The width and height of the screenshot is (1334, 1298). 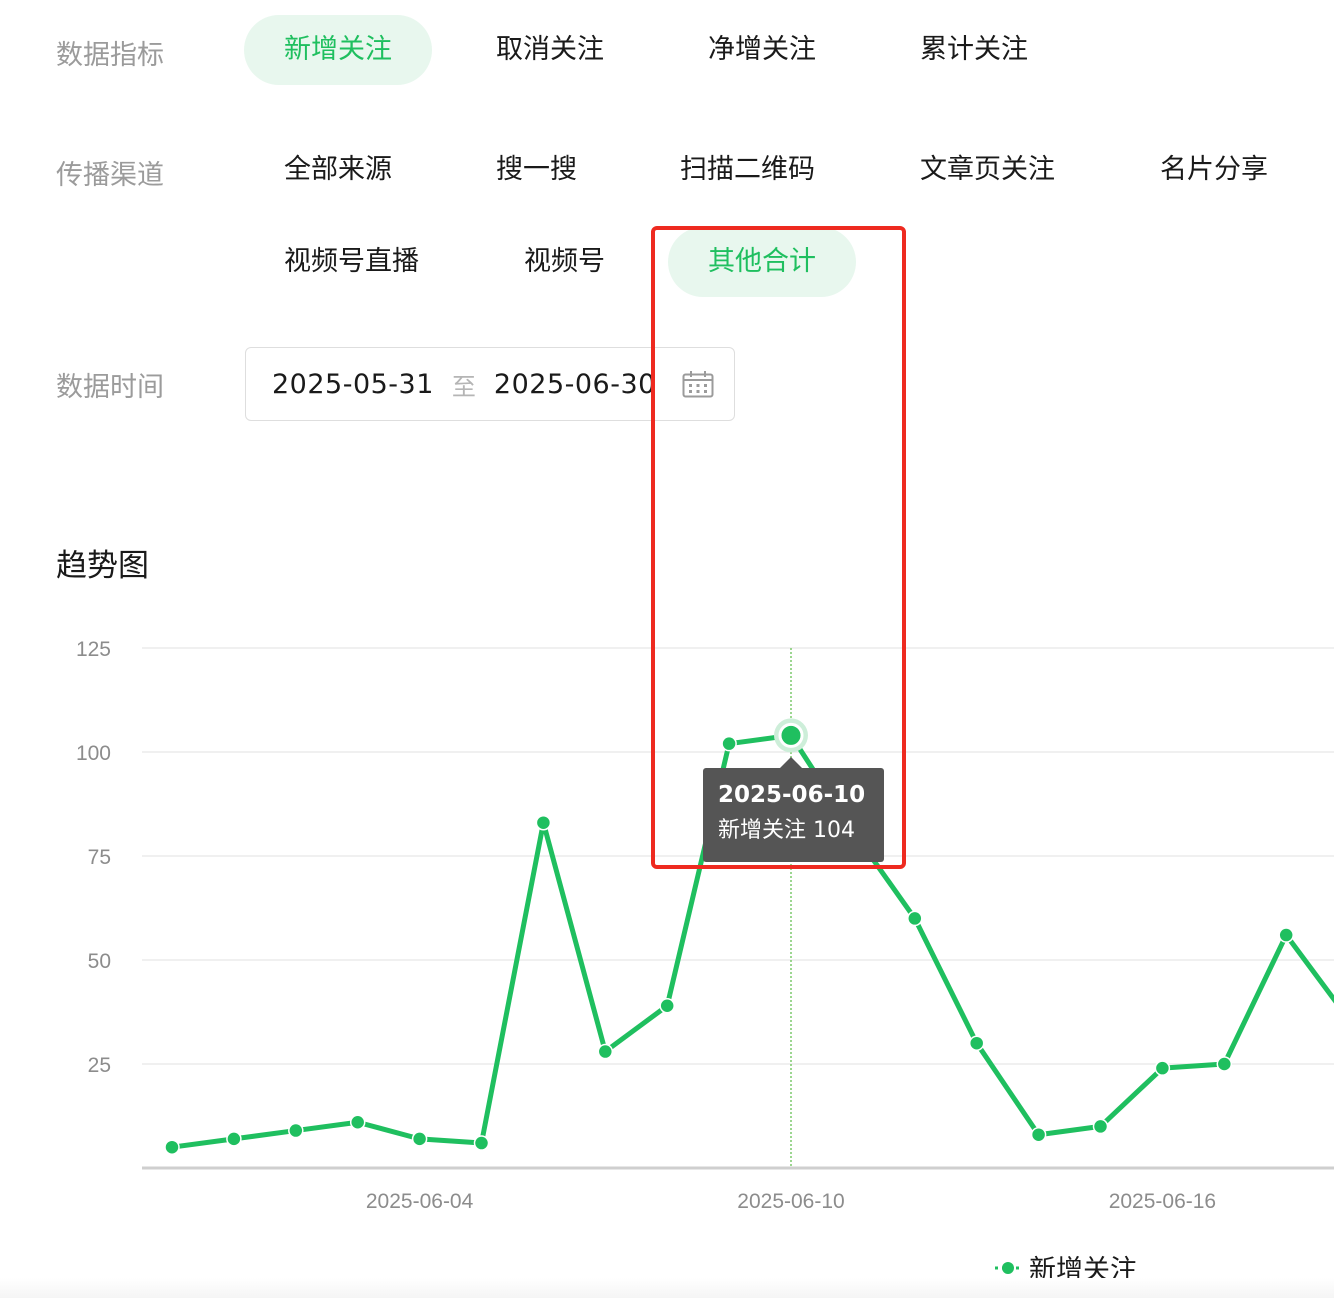 I want to click on tooltip-series-value: 新增关注 104, so click(x=786, y=830).